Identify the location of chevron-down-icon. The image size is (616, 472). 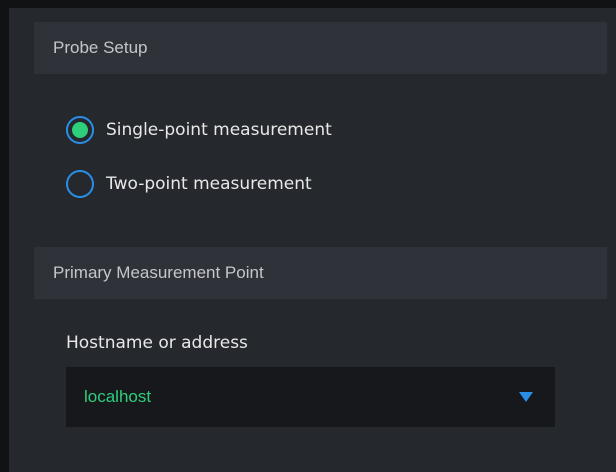
(526, 397).